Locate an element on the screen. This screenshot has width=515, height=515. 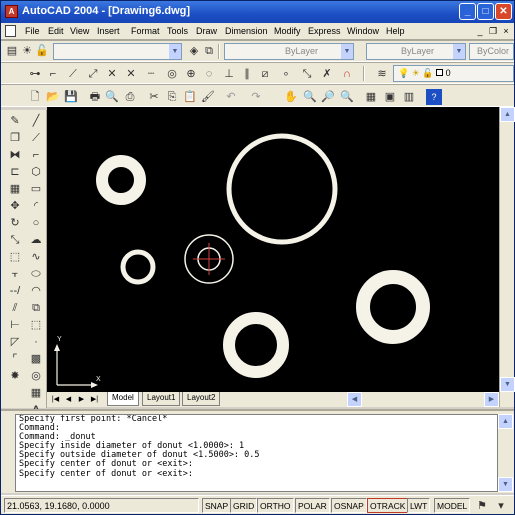
copy-object-icon: ❐ is located at coordinates (15, 138).